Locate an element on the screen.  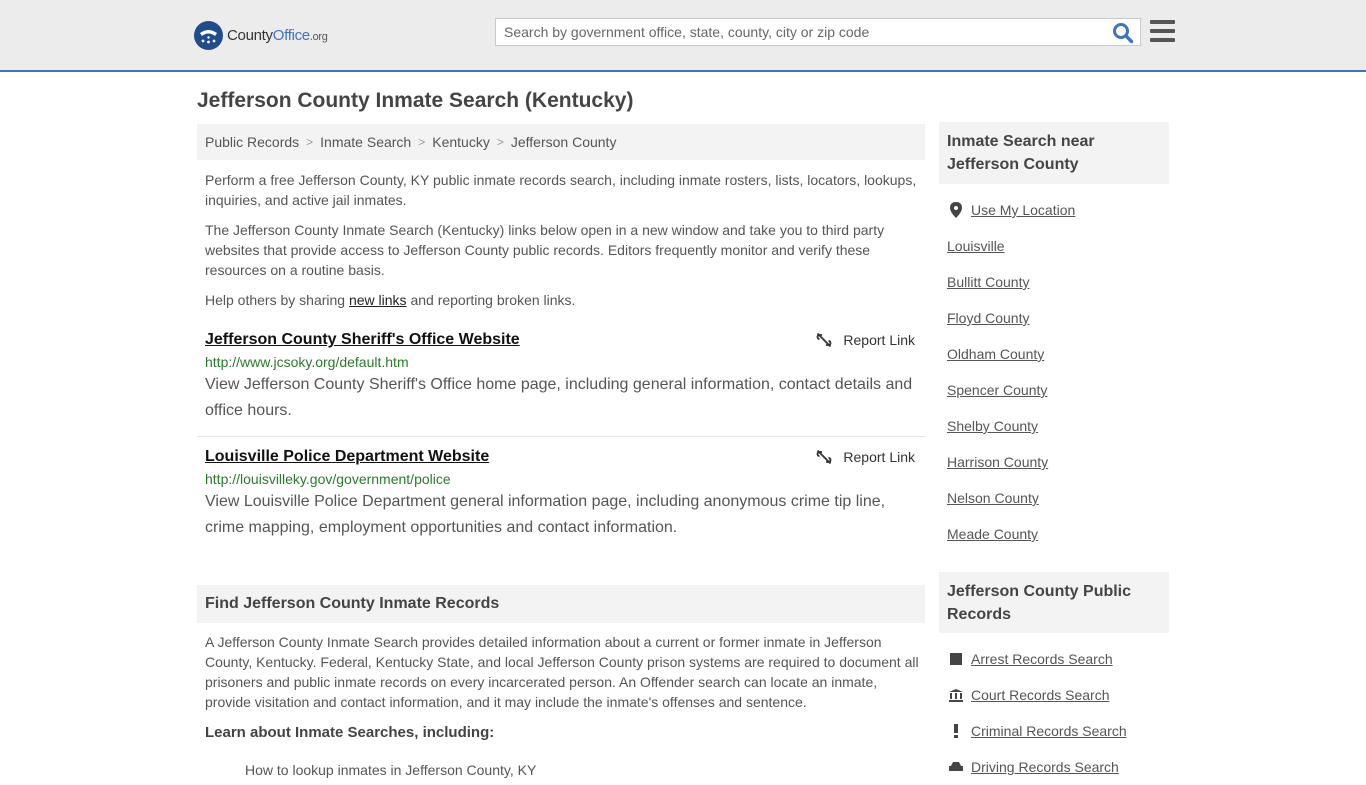
hamburger-menu-icon is located at coordinates (1162, 31).